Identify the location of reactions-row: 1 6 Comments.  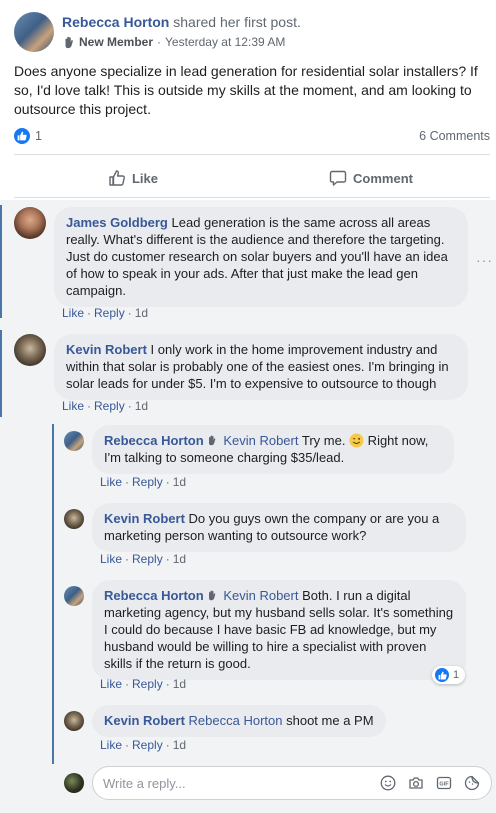
(252, 136).